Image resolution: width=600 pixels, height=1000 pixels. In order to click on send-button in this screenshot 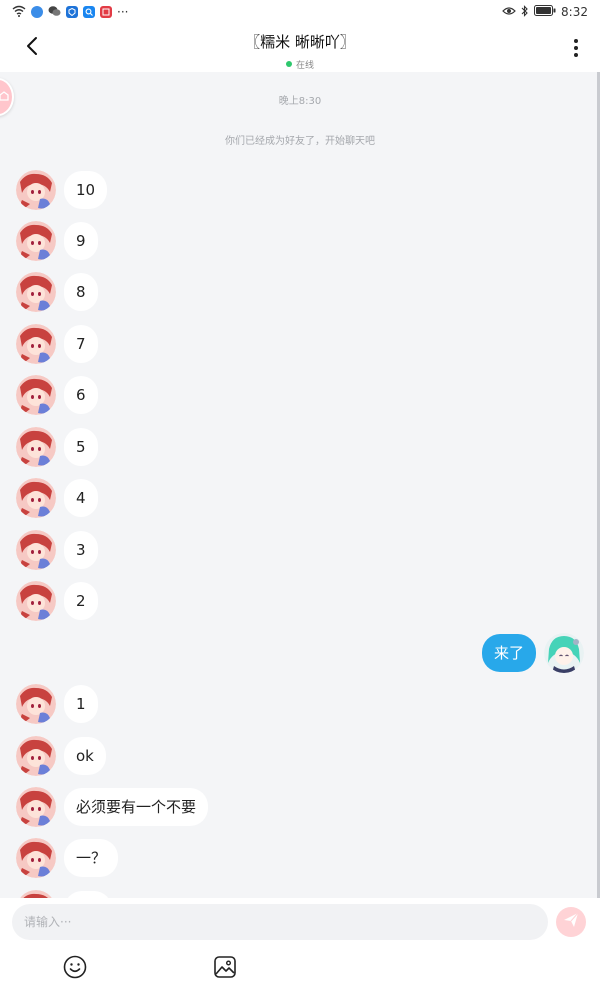, I will do `click(571, 922)`.